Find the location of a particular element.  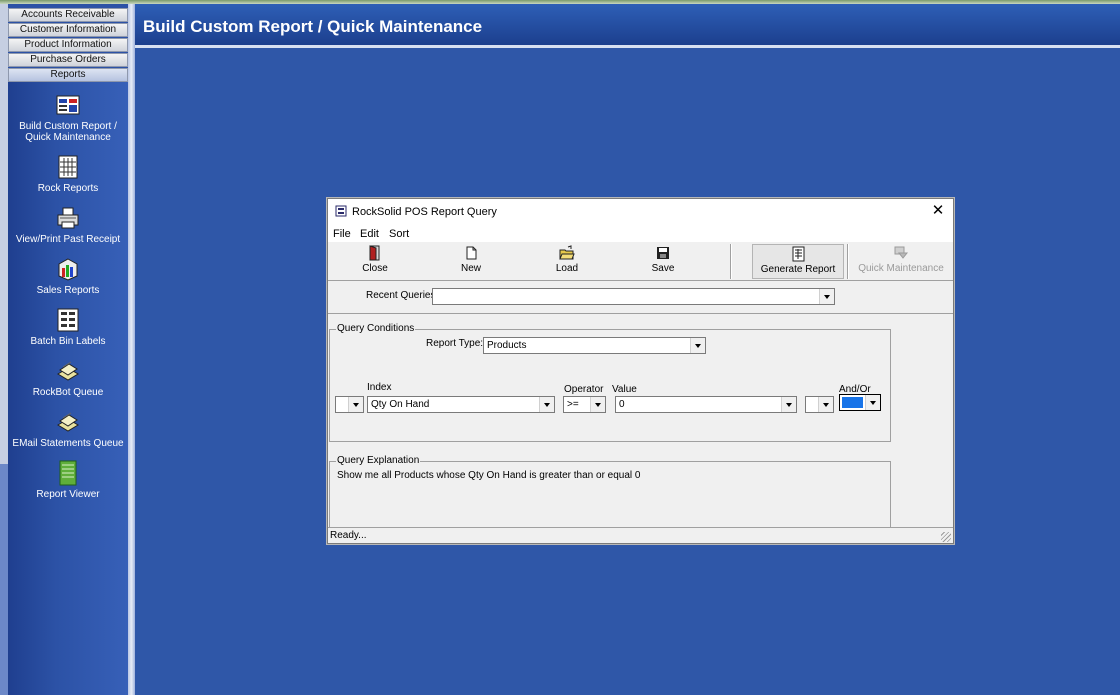

query-conditions-label: Query Conditions is located at coordinates (376, 328).